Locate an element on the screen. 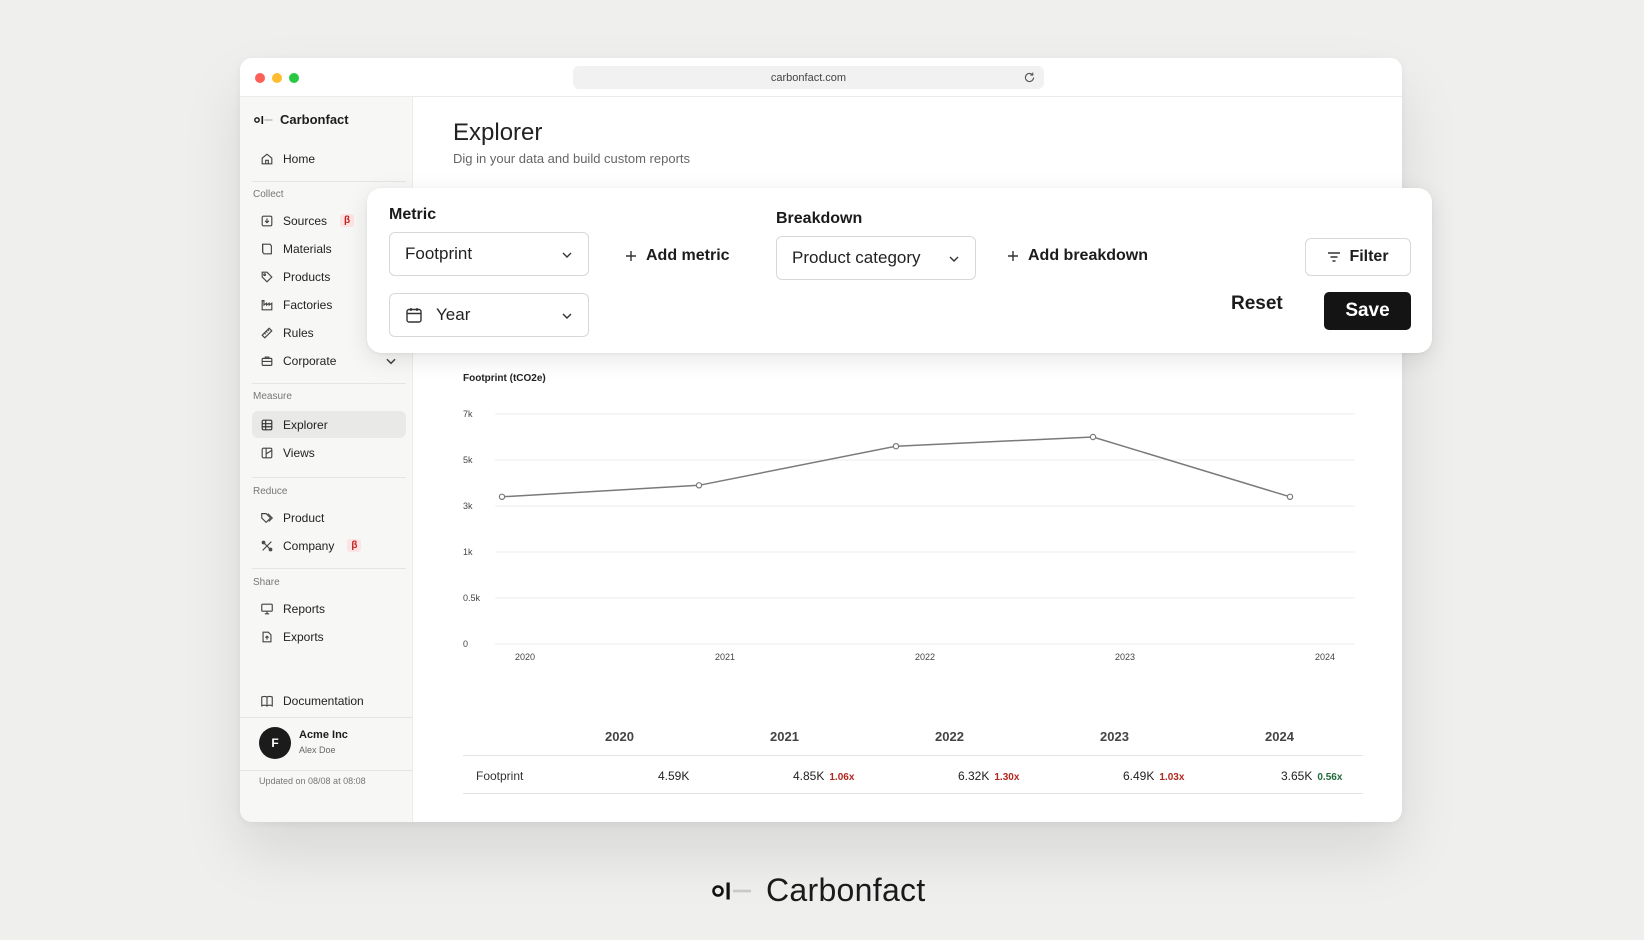  close-window-button is located at coordinates (260, 78).